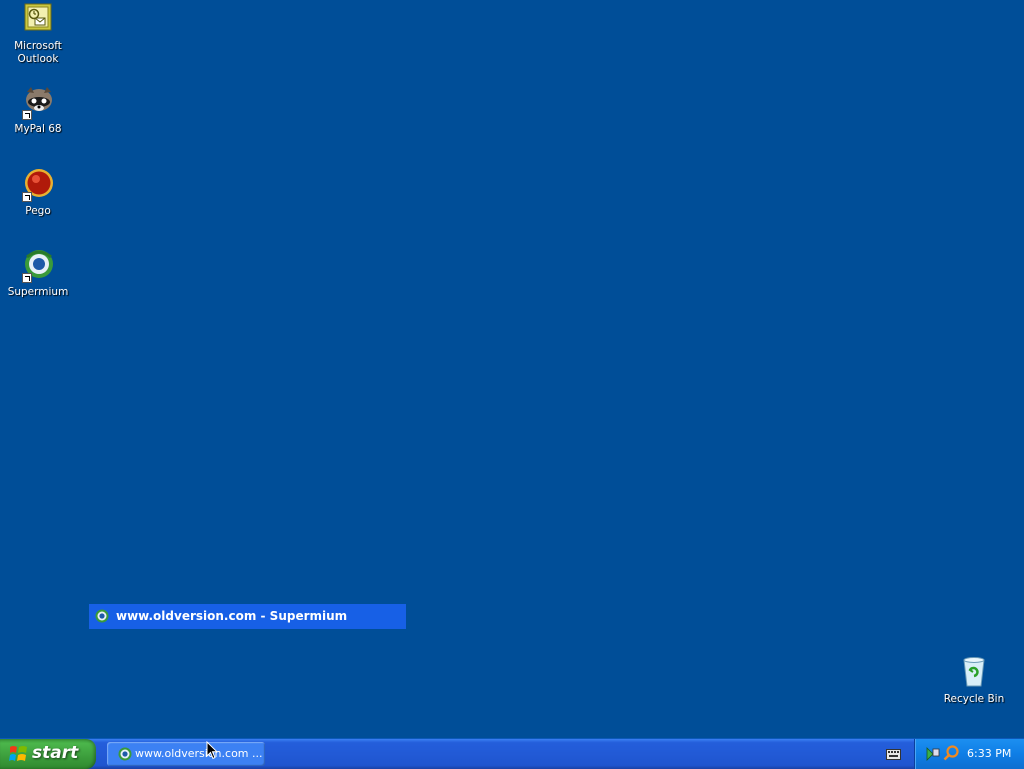 The image size is (1024, 769). I want to click on mouse-cursor-icon, so click(212, 750).